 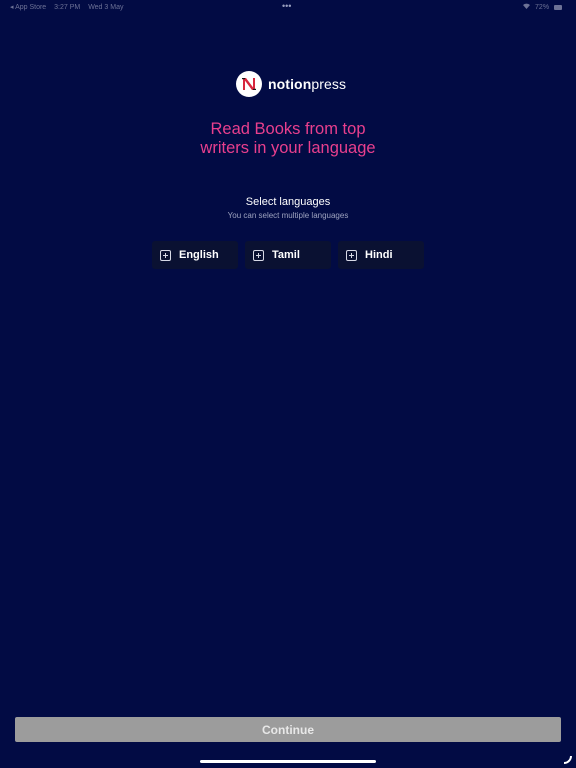 I want to click on language-option-hindi: Hindi, so click(x=381, y=255).